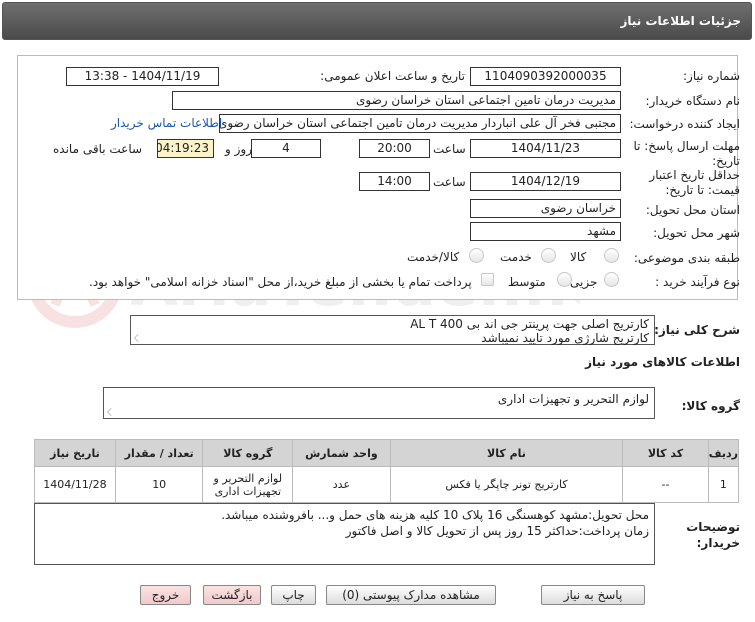  Describe the element at coordinates (248, 453) in the screenshot. I see `col-group: گروه کالا` at that location.